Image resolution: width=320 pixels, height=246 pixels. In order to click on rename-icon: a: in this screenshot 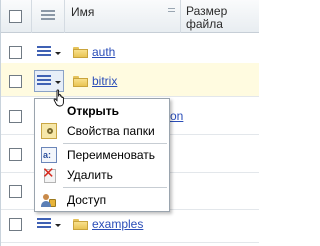, I will do `click(49, 155)`.